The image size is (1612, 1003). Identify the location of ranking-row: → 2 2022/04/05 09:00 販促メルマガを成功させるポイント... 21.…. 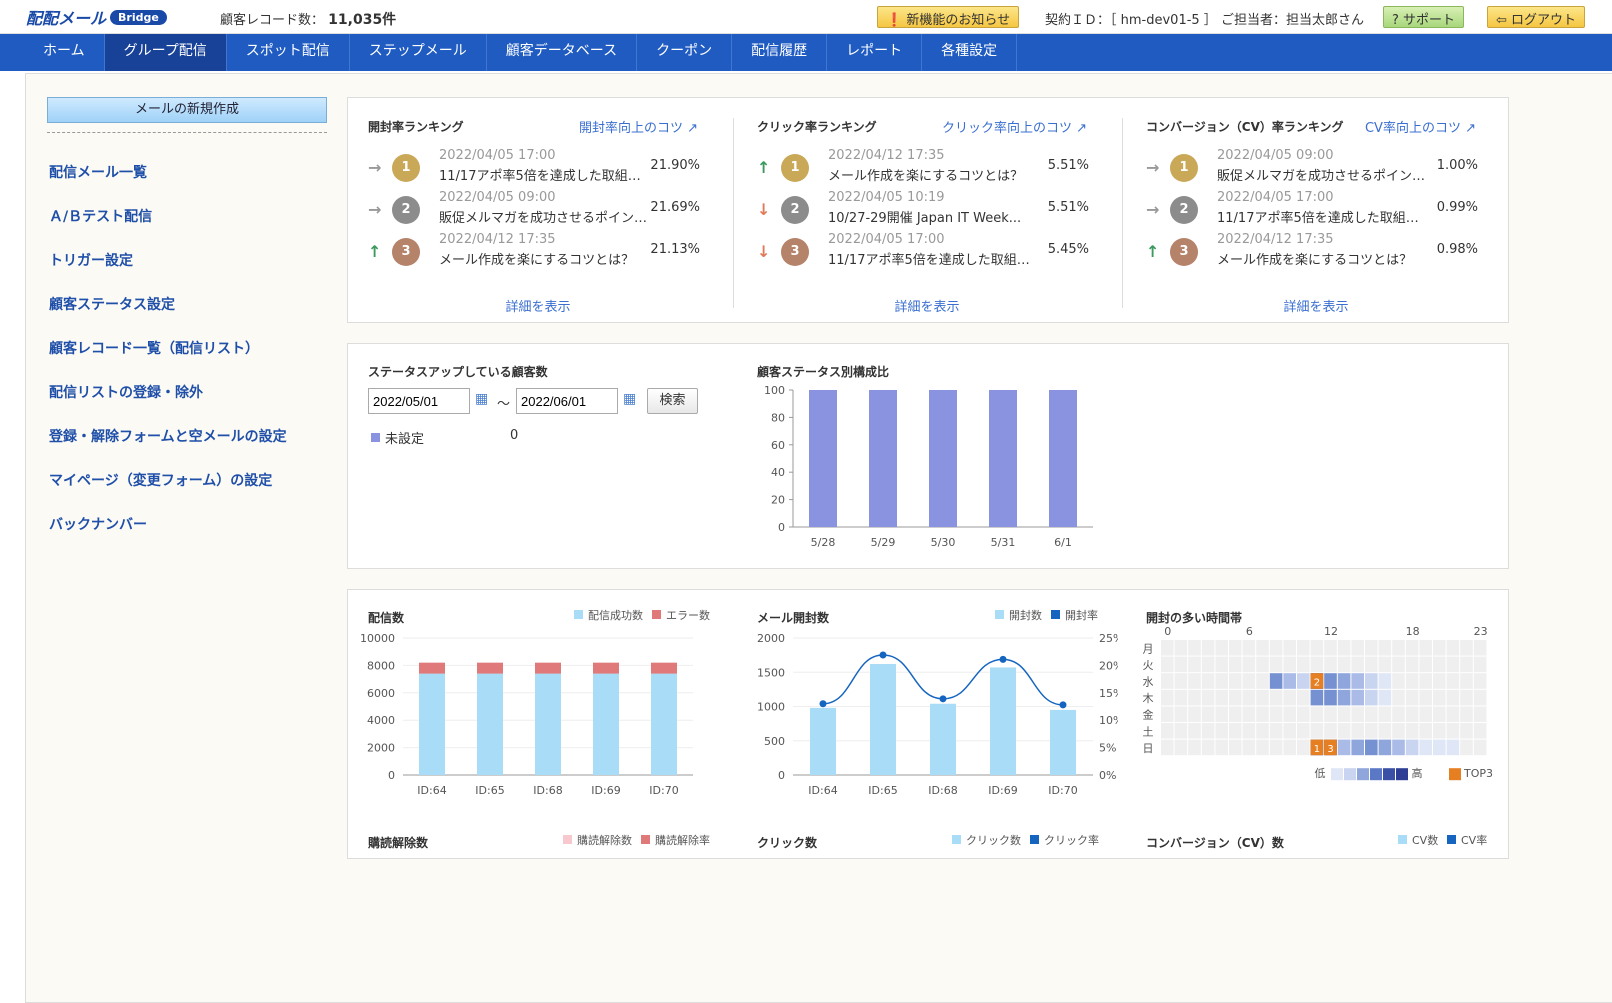
(543, 210).